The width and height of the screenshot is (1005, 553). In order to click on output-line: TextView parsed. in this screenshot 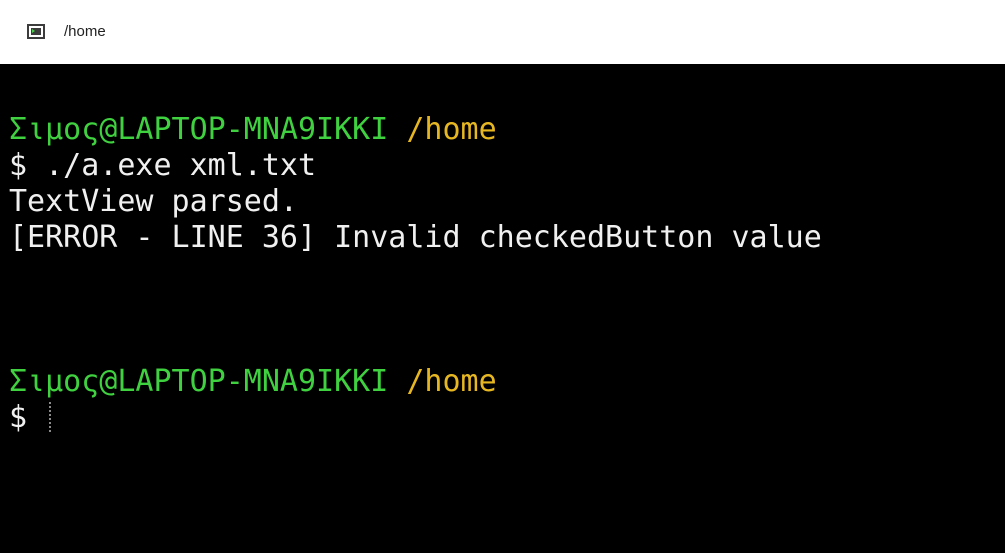, I will do `click(153, 201)`.